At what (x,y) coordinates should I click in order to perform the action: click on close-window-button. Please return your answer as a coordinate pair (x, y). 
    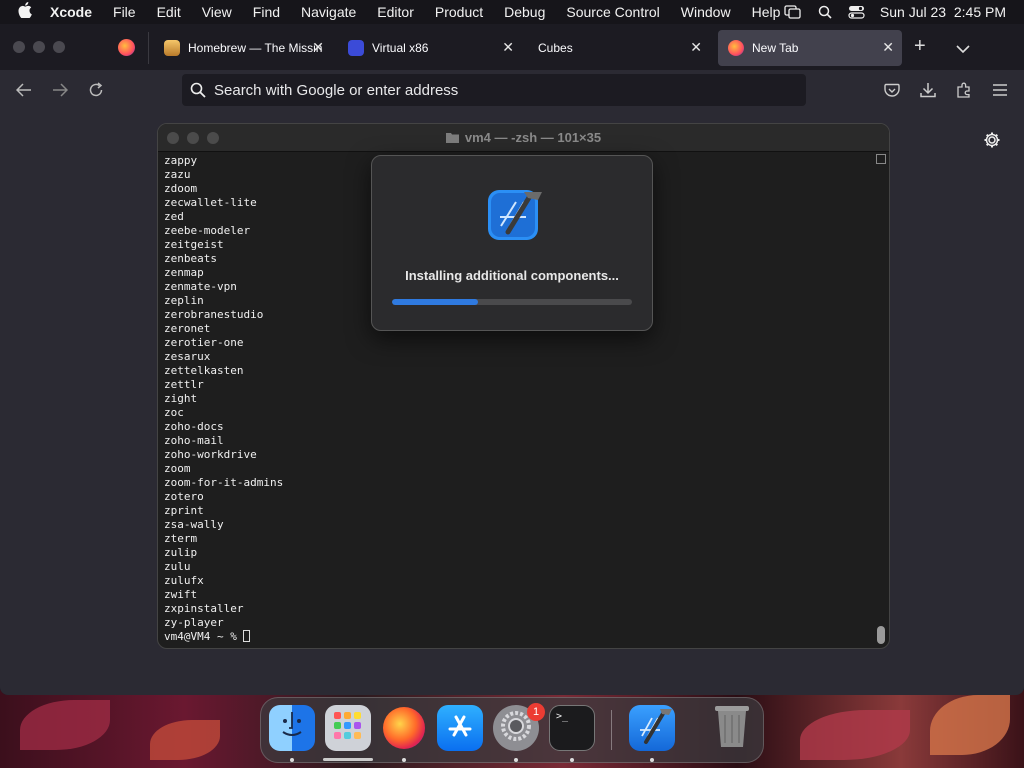
    Looking at the image, I should click on (19, 47).